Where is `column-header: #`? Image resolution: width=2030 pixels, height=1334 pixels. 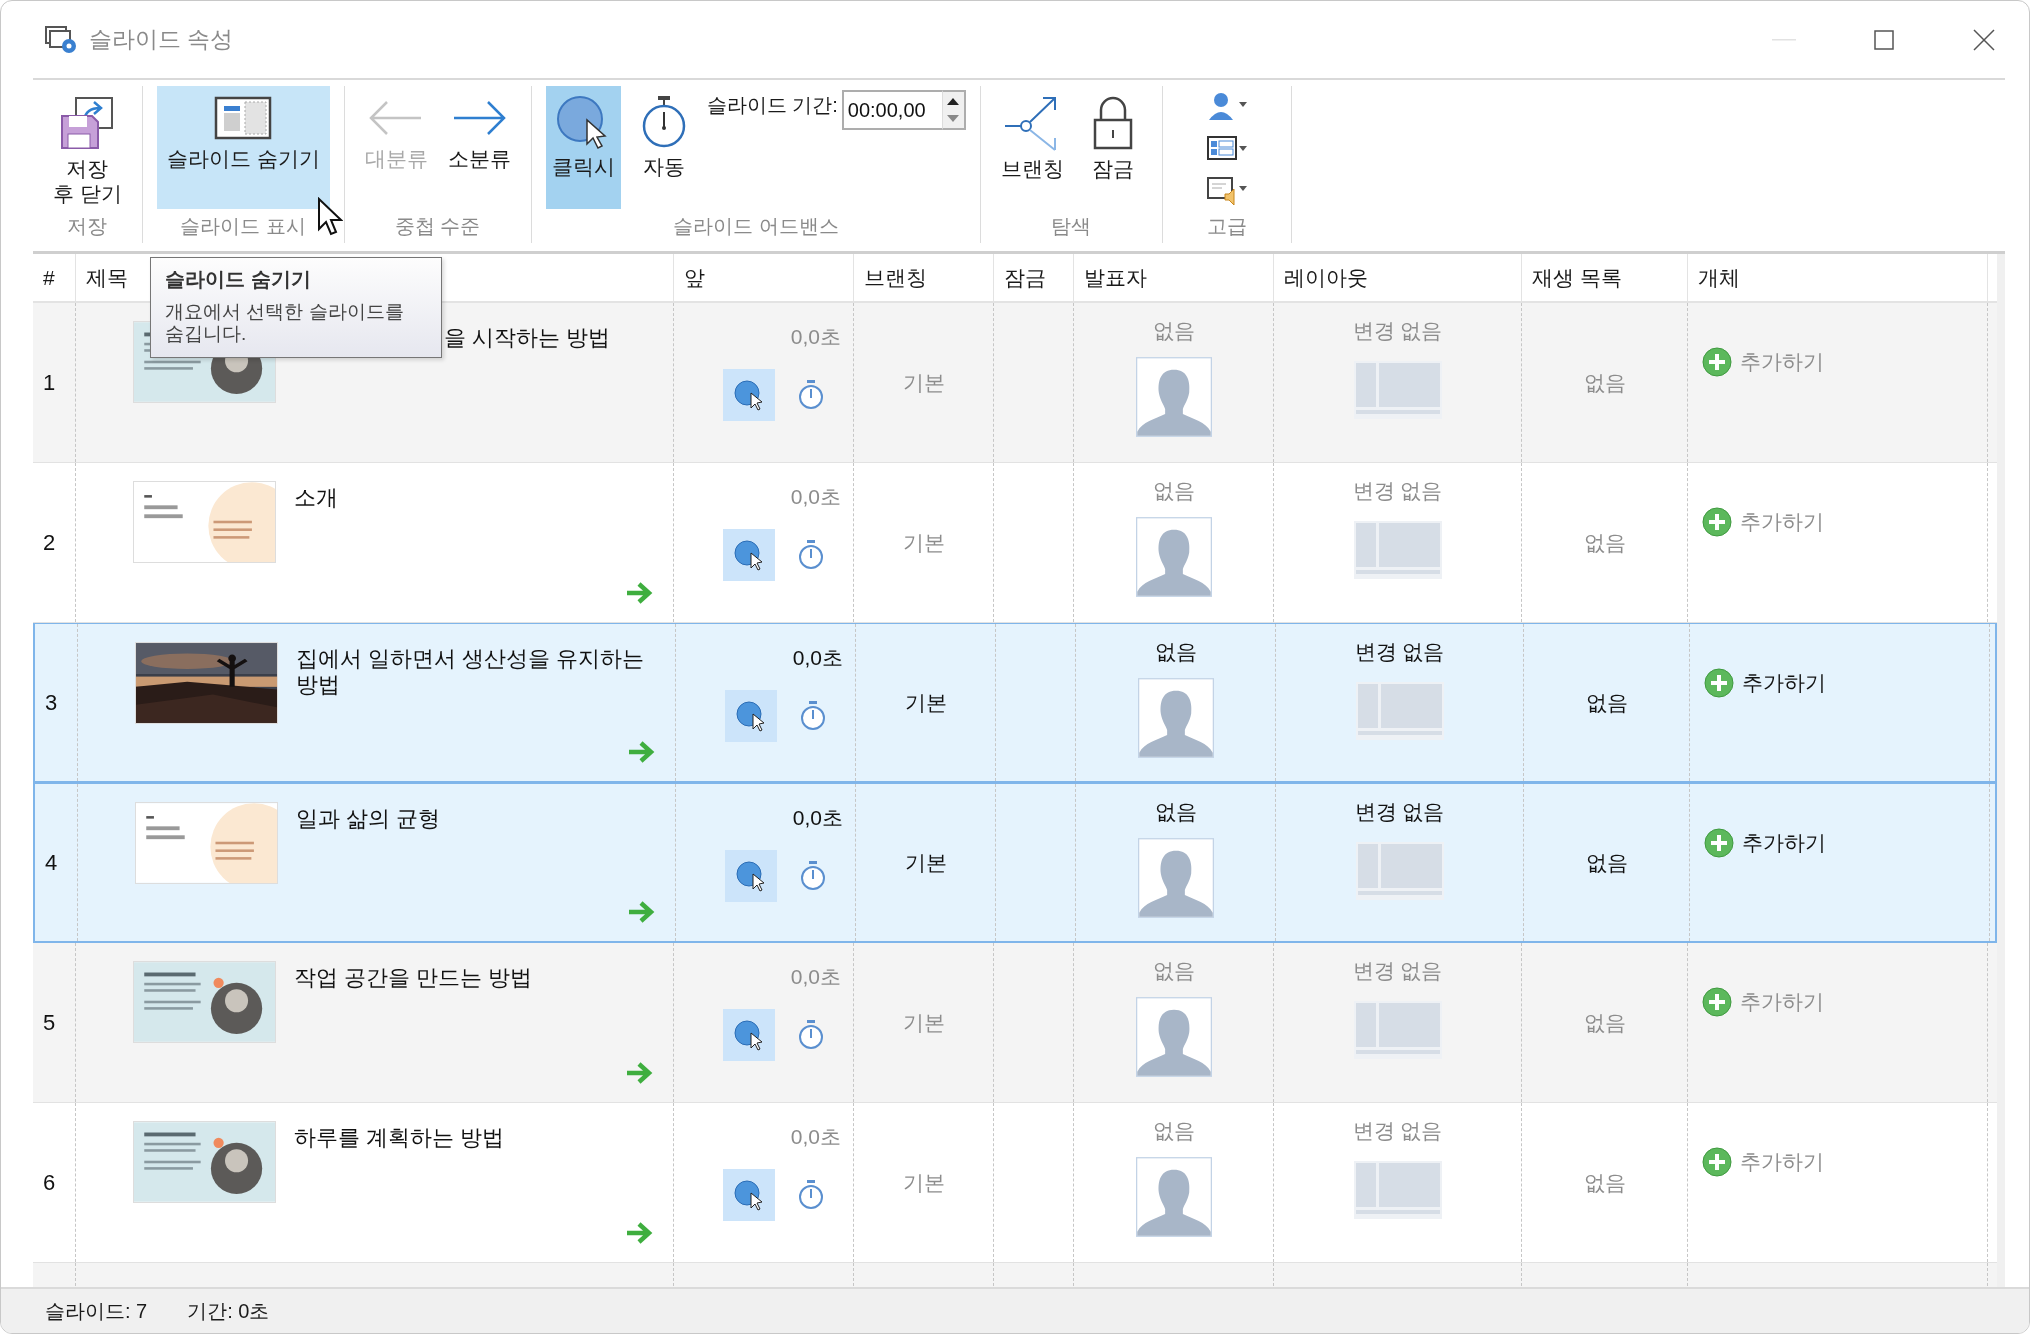 column-header: # is located at coordinates (49, 277).